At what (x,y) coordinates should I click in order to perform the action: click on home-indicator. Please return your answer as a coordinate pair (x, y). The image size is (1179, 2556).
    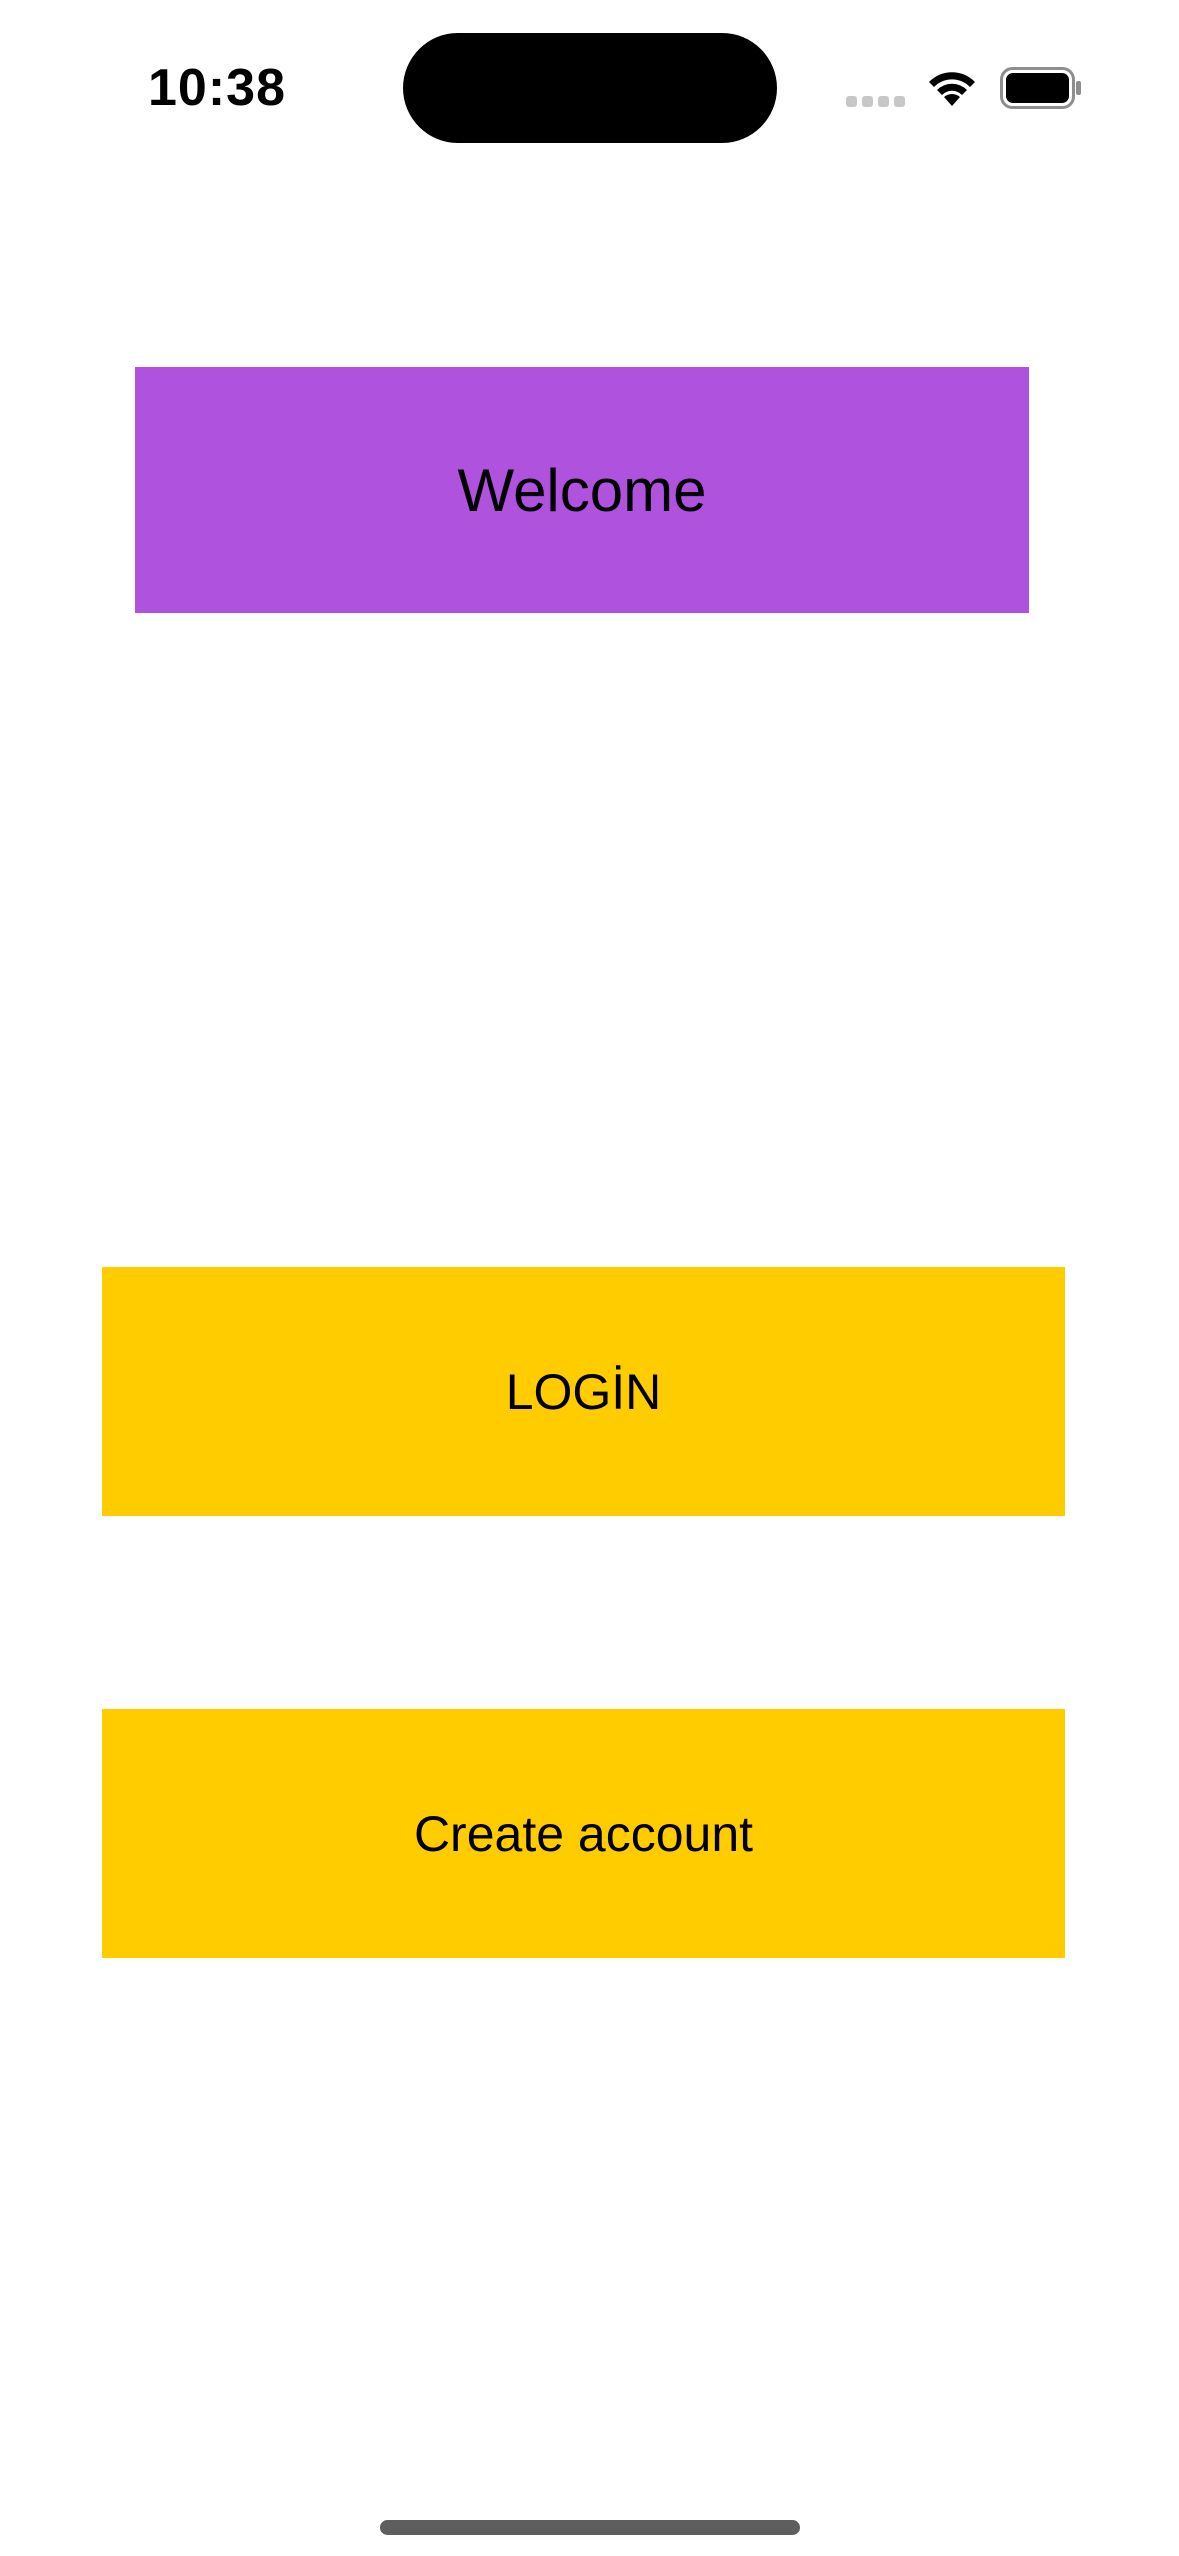
    Looking at the image, I should click on (590, 2527).